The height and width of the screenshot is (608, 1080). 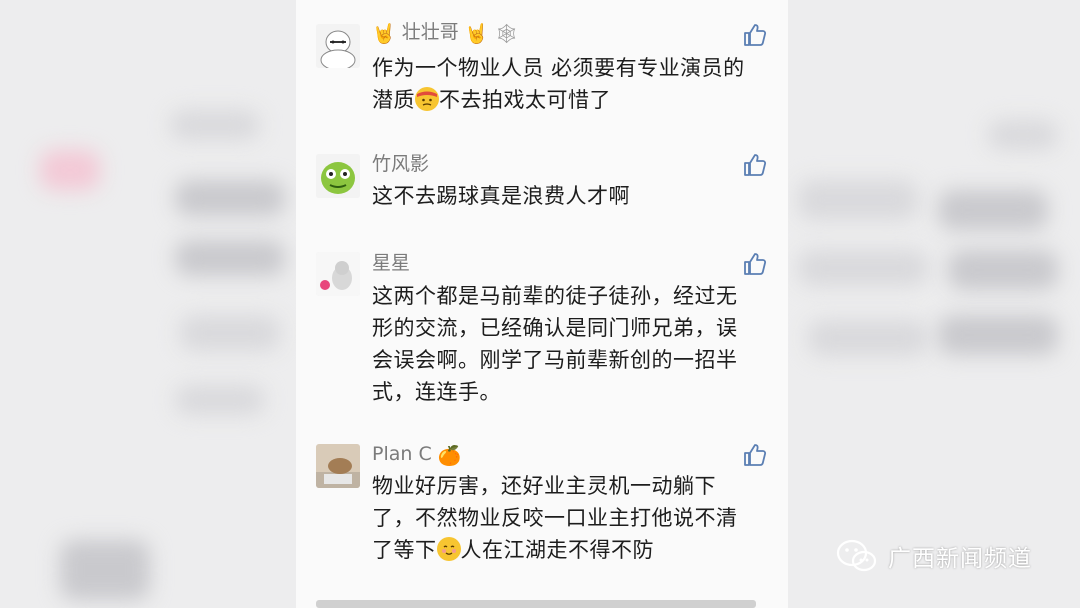 I want to click on orange-fruit-icon: 🍊, so click(x=449, y=456).